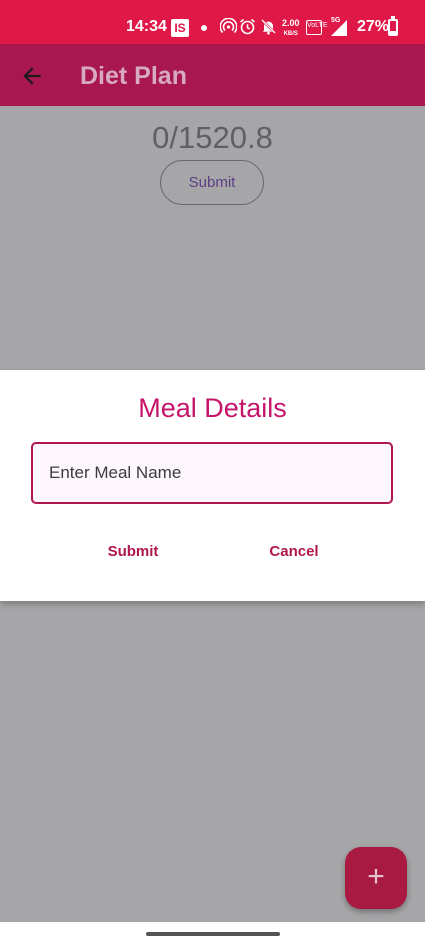 Image resolution: width=425 pixels, height=944 pixels. I want to click on network-type: 5G, so click(336, 20).